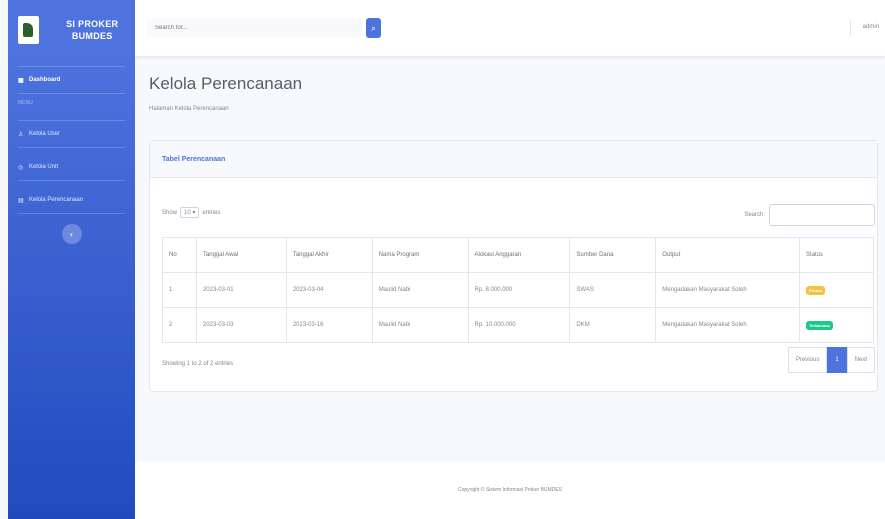  I want to click on page-1-button: 1, so click(837, 360).